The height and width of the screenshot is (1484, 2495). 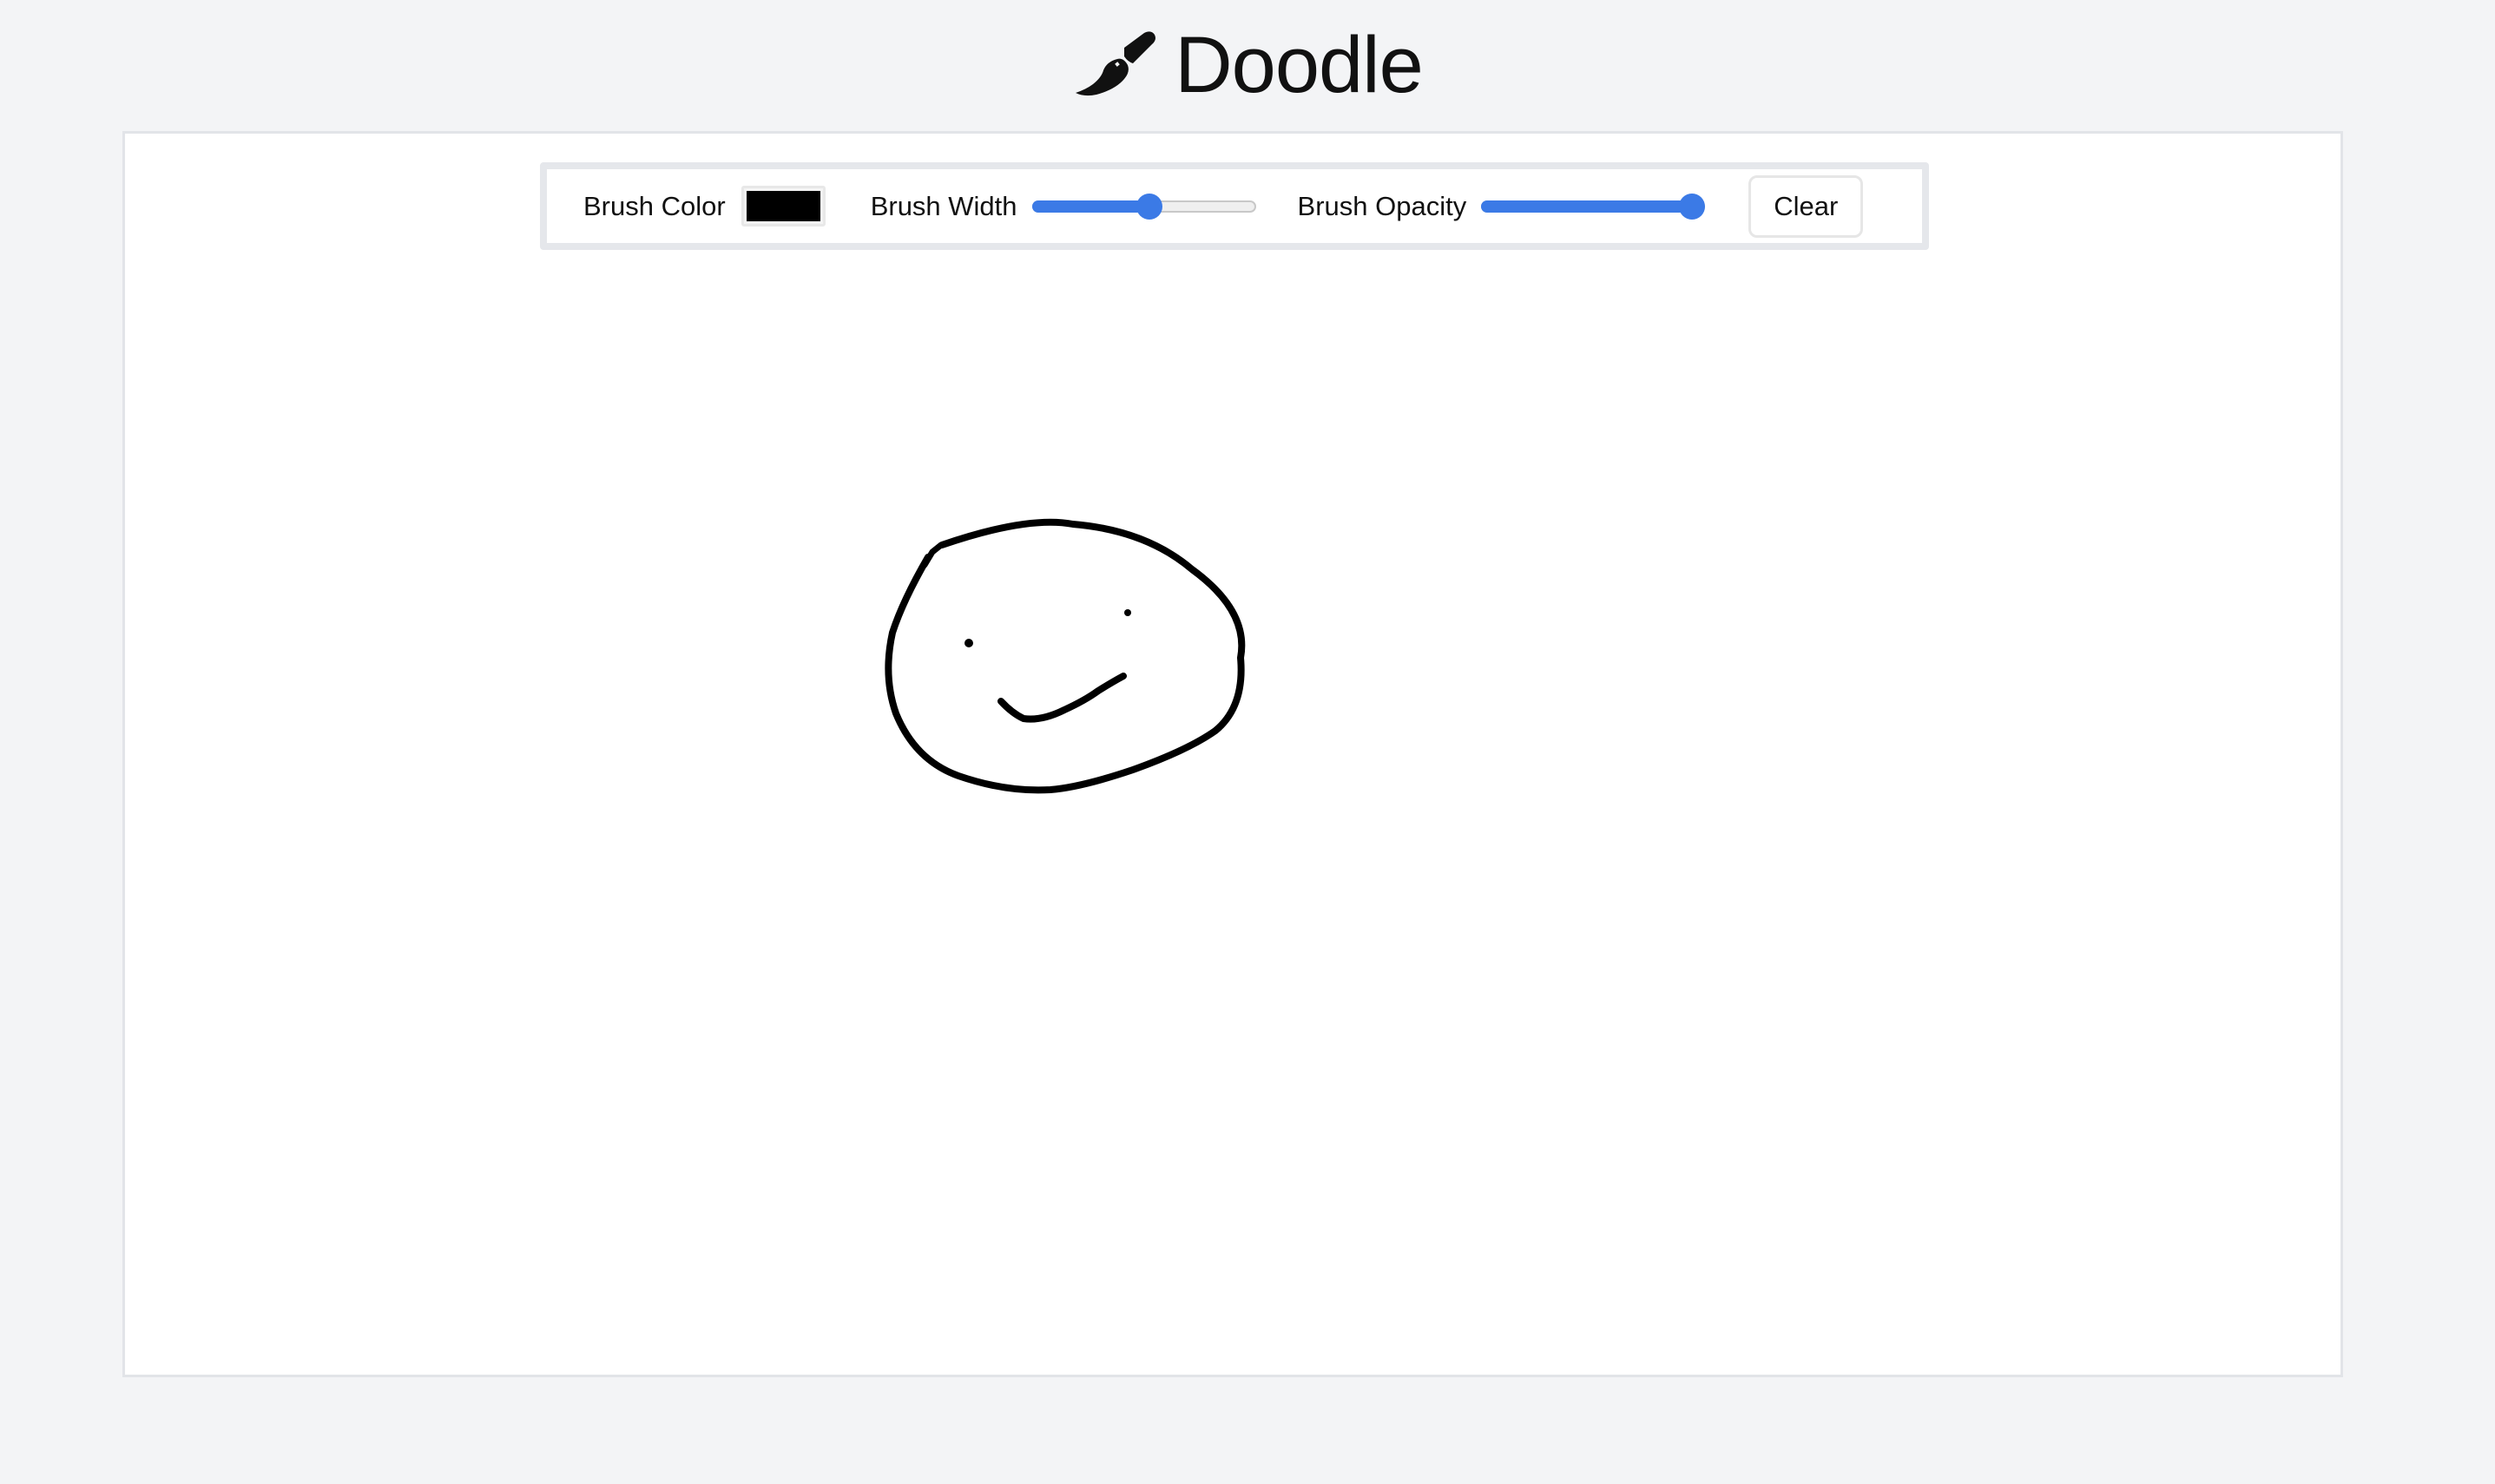 I want to click on brush-opacity-slider-fill, so click(x=1587, y=206).